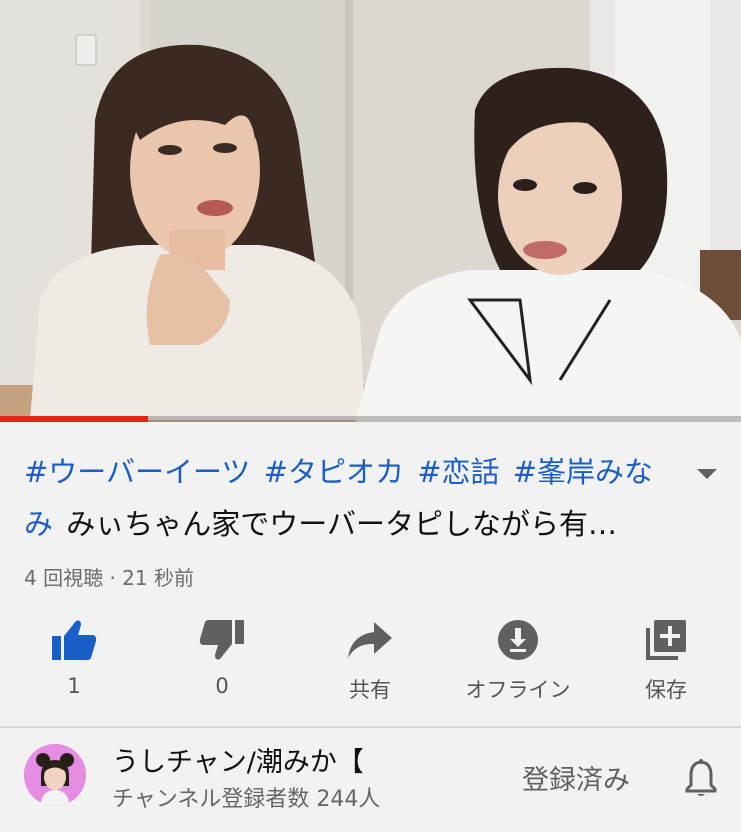 The height and width of the screenshot is (832, 741). I want to click on title-line-1: #ウーバーイーツ #タピオカ #恋話 #峯岸みな, so click(364, 472).